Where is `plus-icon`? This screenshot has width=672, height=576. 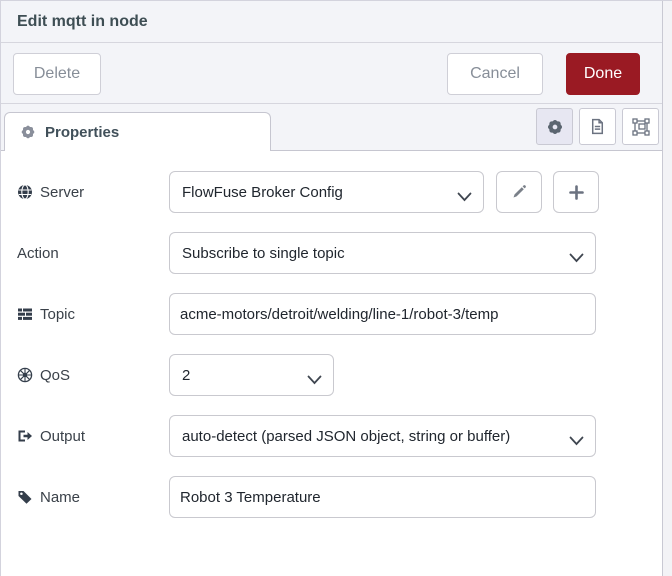
plus-icon is located at coordinates (576, 192).